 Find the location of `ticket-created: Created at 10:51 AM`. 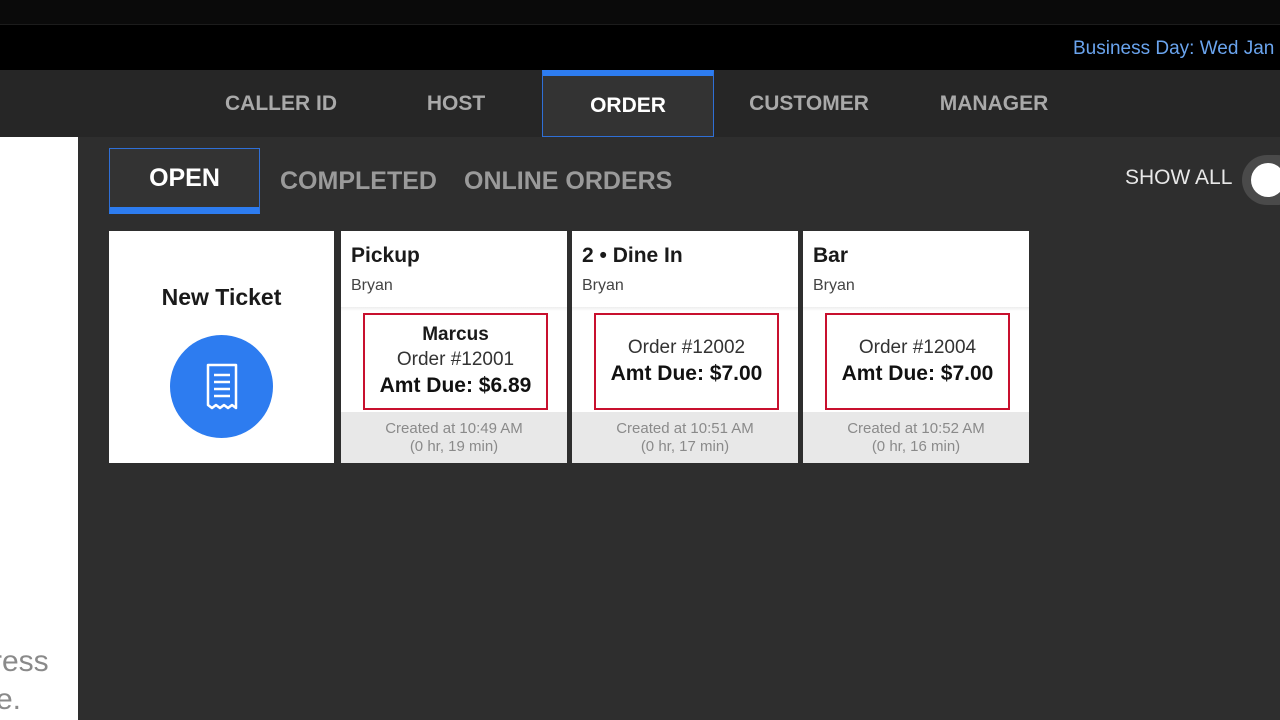

ticket-created: Created at 10:51 AM is located at coordinates (685, 428).